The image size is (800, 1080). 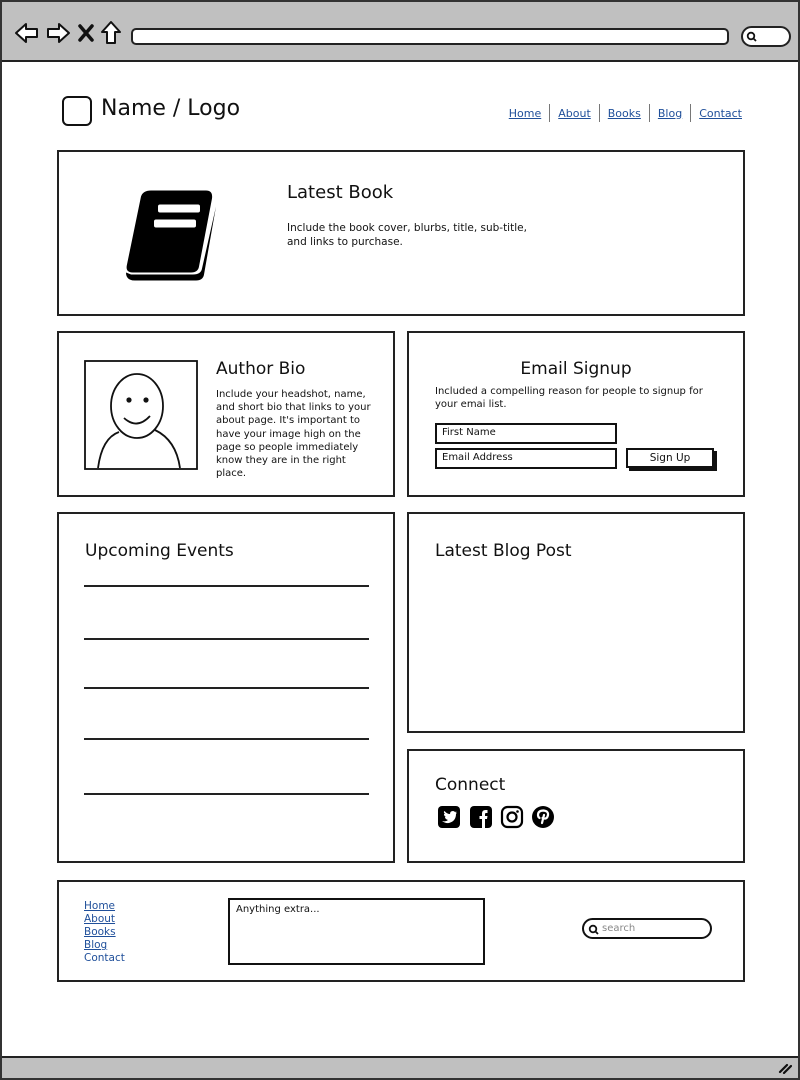 I want to click on footer-link-about: About, so click(x=104, y=919).